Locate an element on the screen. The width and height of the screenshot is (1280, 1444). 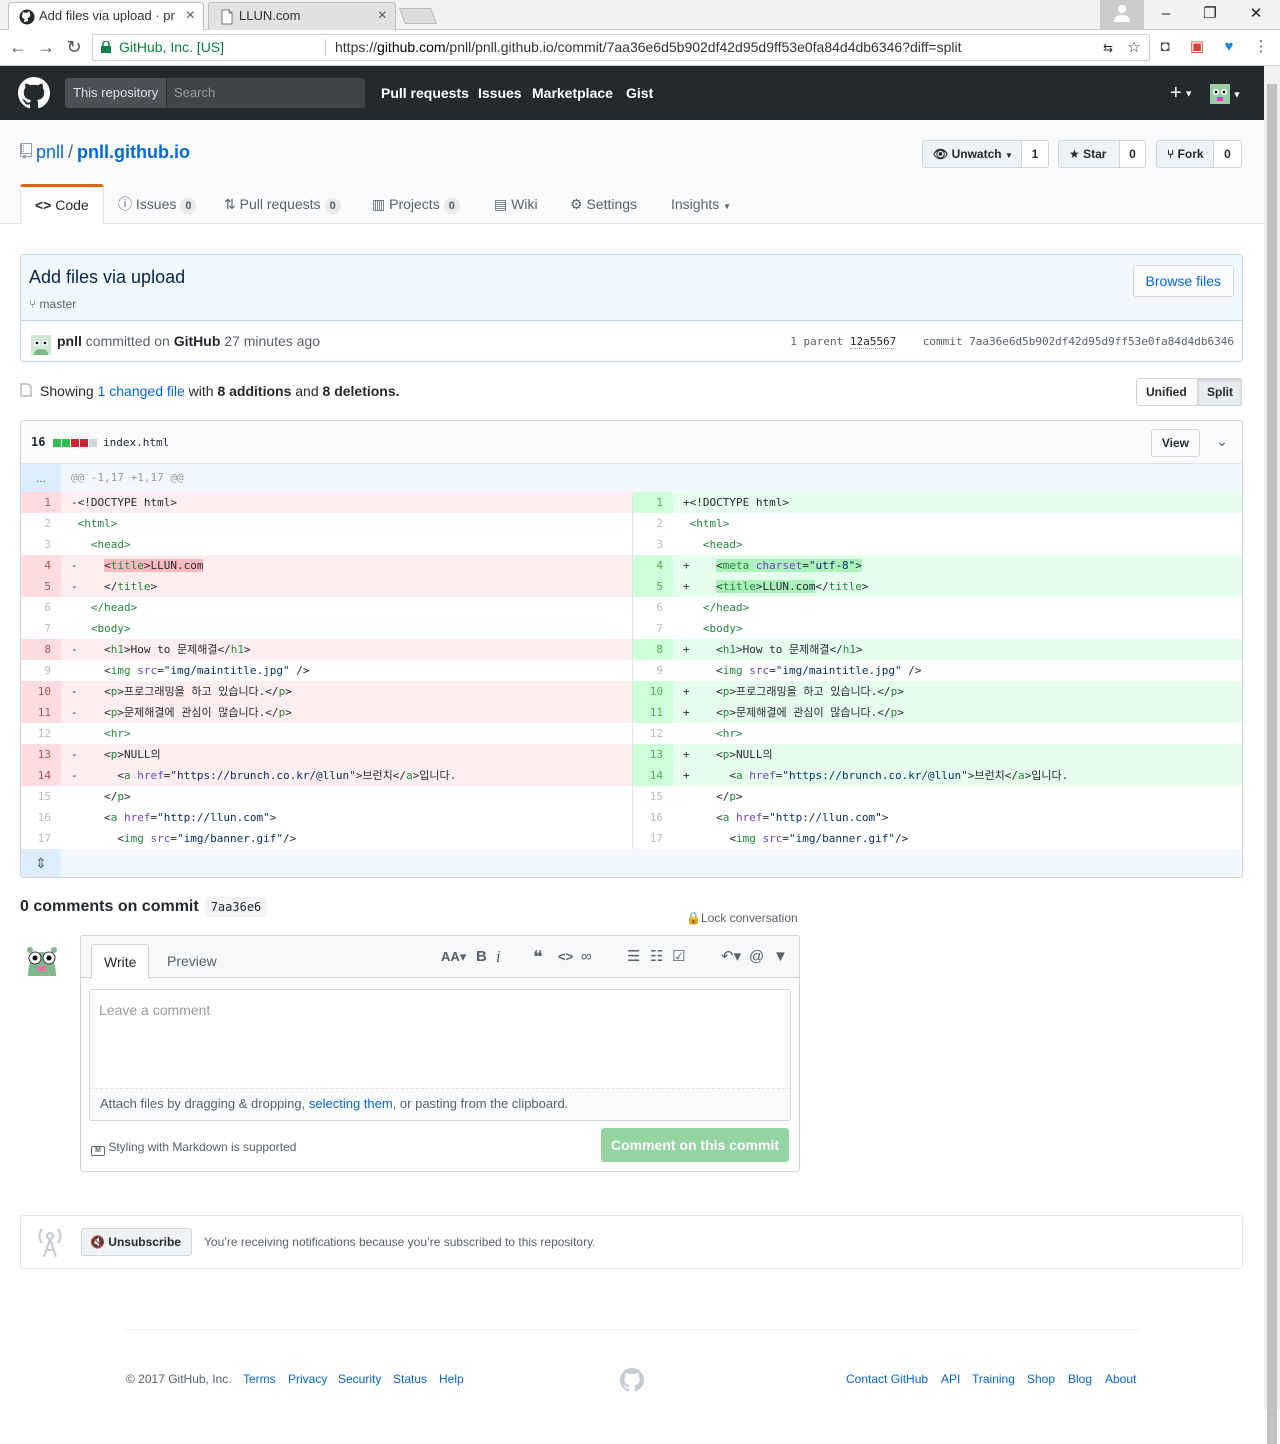
footer-link-status: Status is located at coordinates (410, 1379).